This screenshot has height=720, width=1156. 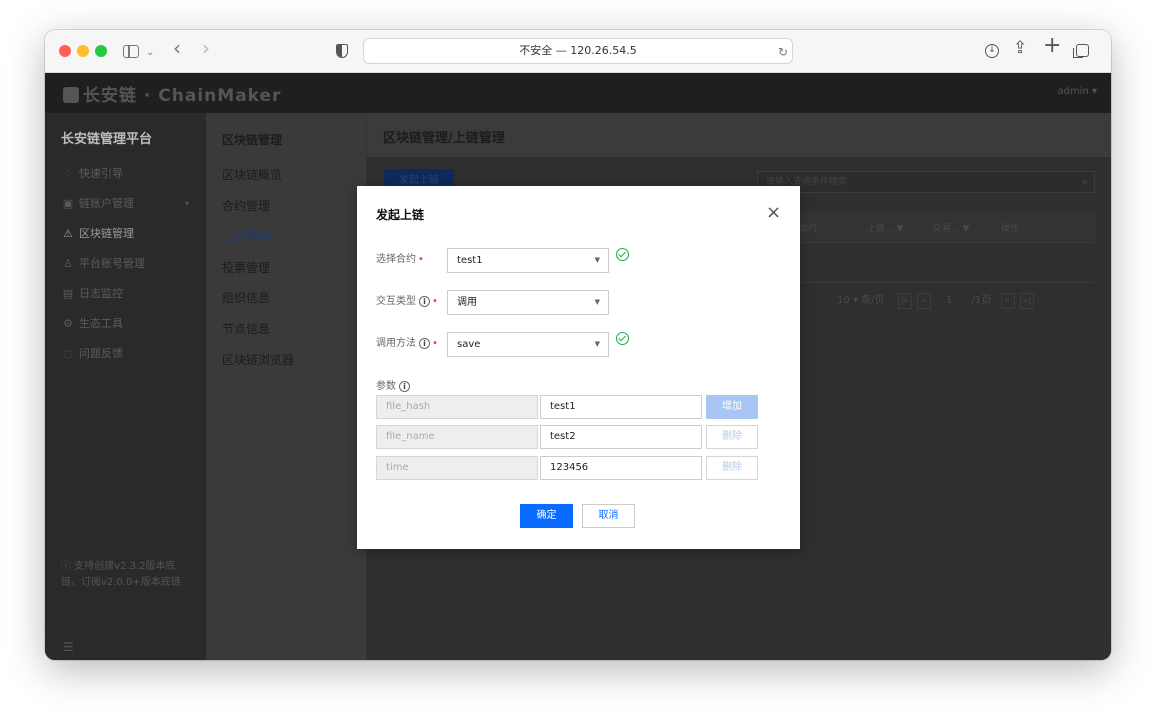 I want to click on nav-item-quick-guide: ♢ 快速引导, so click(x=92, y=173).